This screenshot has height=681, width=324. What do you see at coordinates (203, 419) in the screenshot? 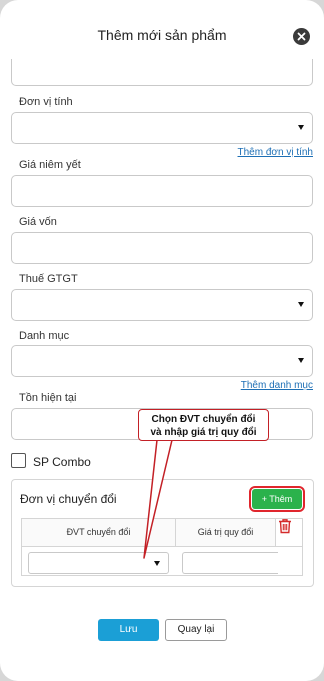
I see `callout-line-1: Chọn ĐVT chuyển đổi` at bounding box center [203, 419].